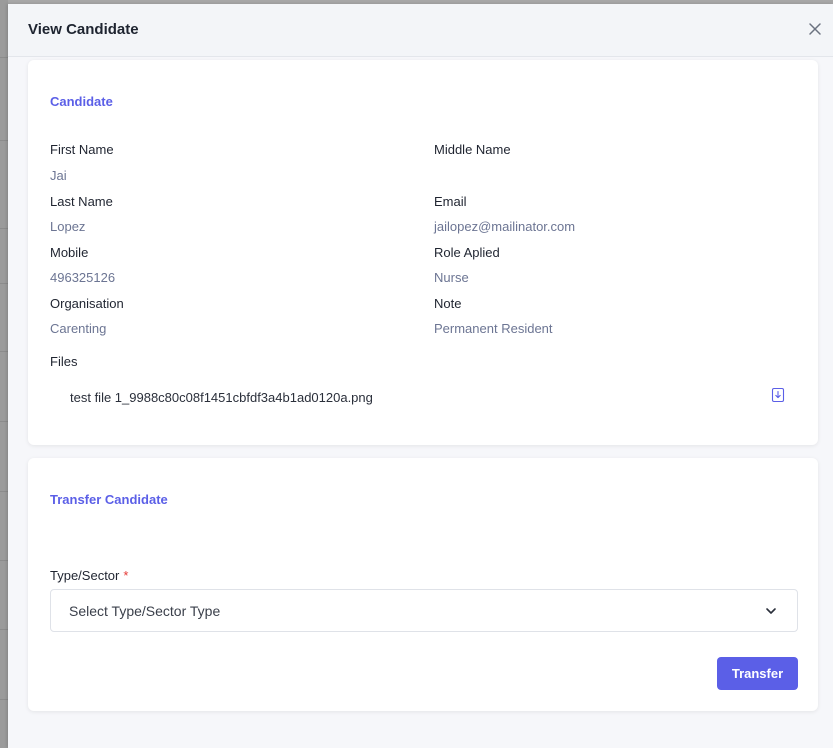 This screenshot has height=748, width=833. I want to click on last-name-label: Last Name, so click(81, 201).